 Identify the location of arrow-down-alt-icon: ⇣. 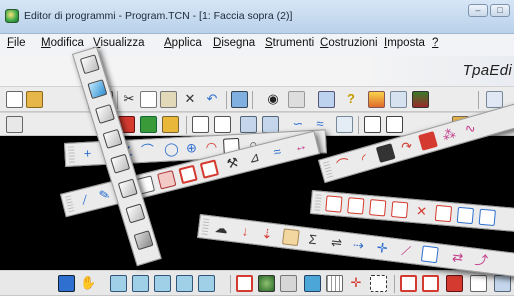
(267, 234).